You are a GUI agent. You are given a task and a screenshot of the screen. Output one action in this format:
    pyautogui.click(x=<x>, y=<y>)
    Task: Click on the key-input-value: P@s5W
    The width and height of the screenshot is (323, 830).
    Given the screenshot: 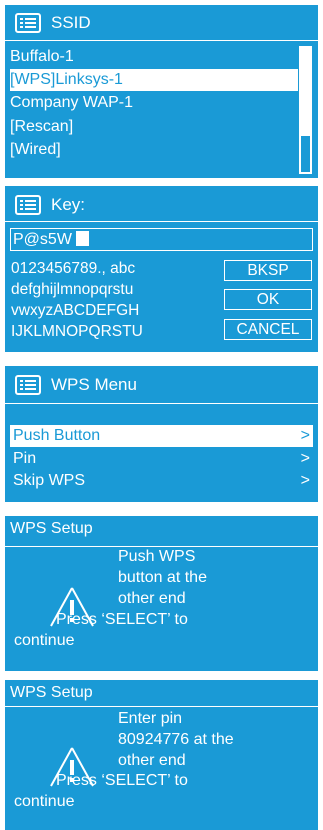 What is the action you would take?
    pyautogui.click(x=42, y=239)
    